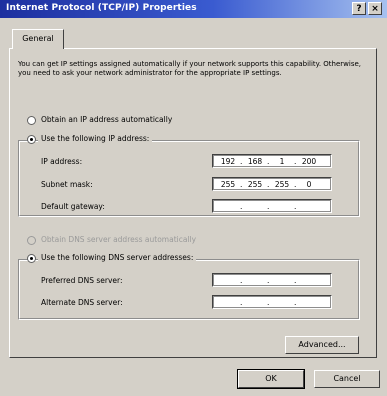 The width and height of the screenshot is (387, 396). What do you see at coordinates (255, 184) in the screenshot?
I see `mask-octet-2: 255` at bounding box center [255, 184].